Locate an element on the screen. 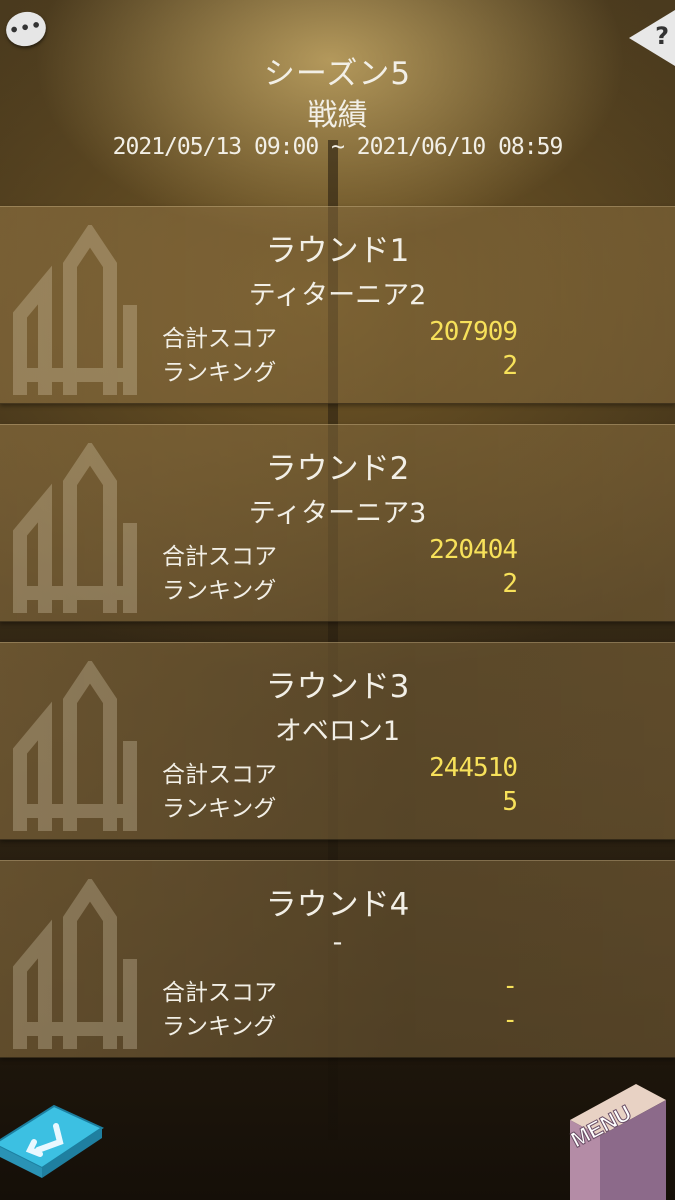 The image size is (675, 1200). round-stage: - is located at coordinates (337, 942).